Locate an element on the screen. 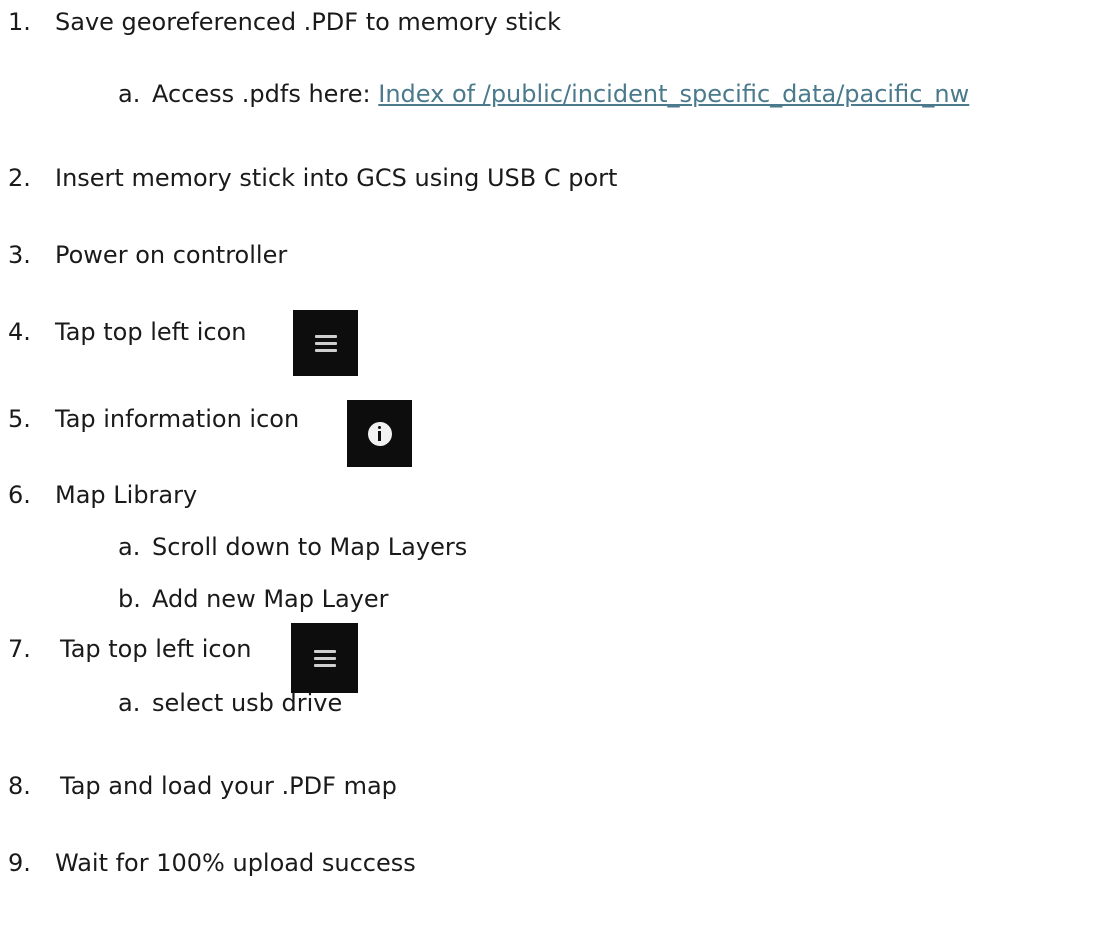 Image resolution: width=1110 pixels, height=934 pixels. info-icon is located at coordinates (379, 433).